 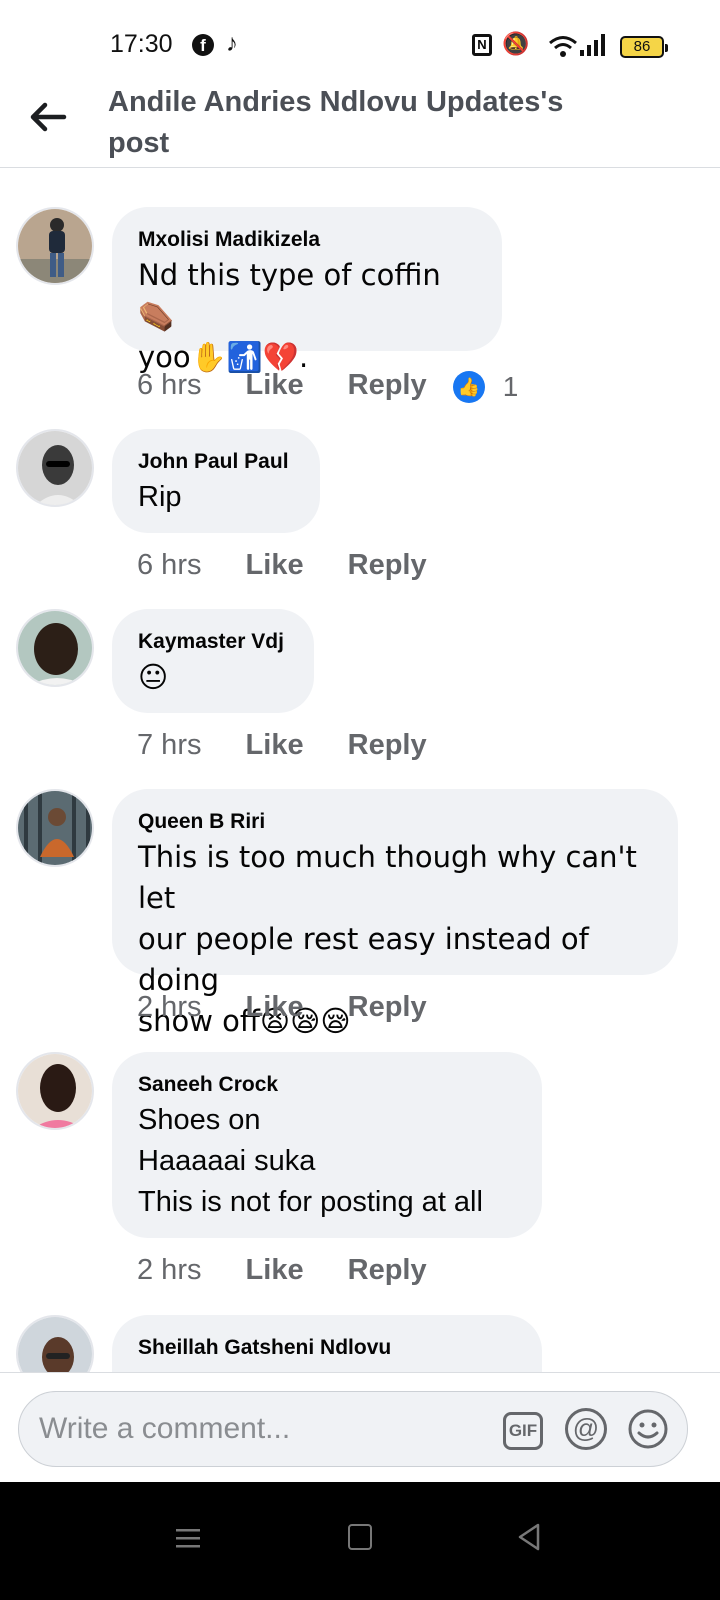 What do you see at coordinates (592, 45) in the screenshot?
I see `signal-icon` at bounding box center [592, 45].